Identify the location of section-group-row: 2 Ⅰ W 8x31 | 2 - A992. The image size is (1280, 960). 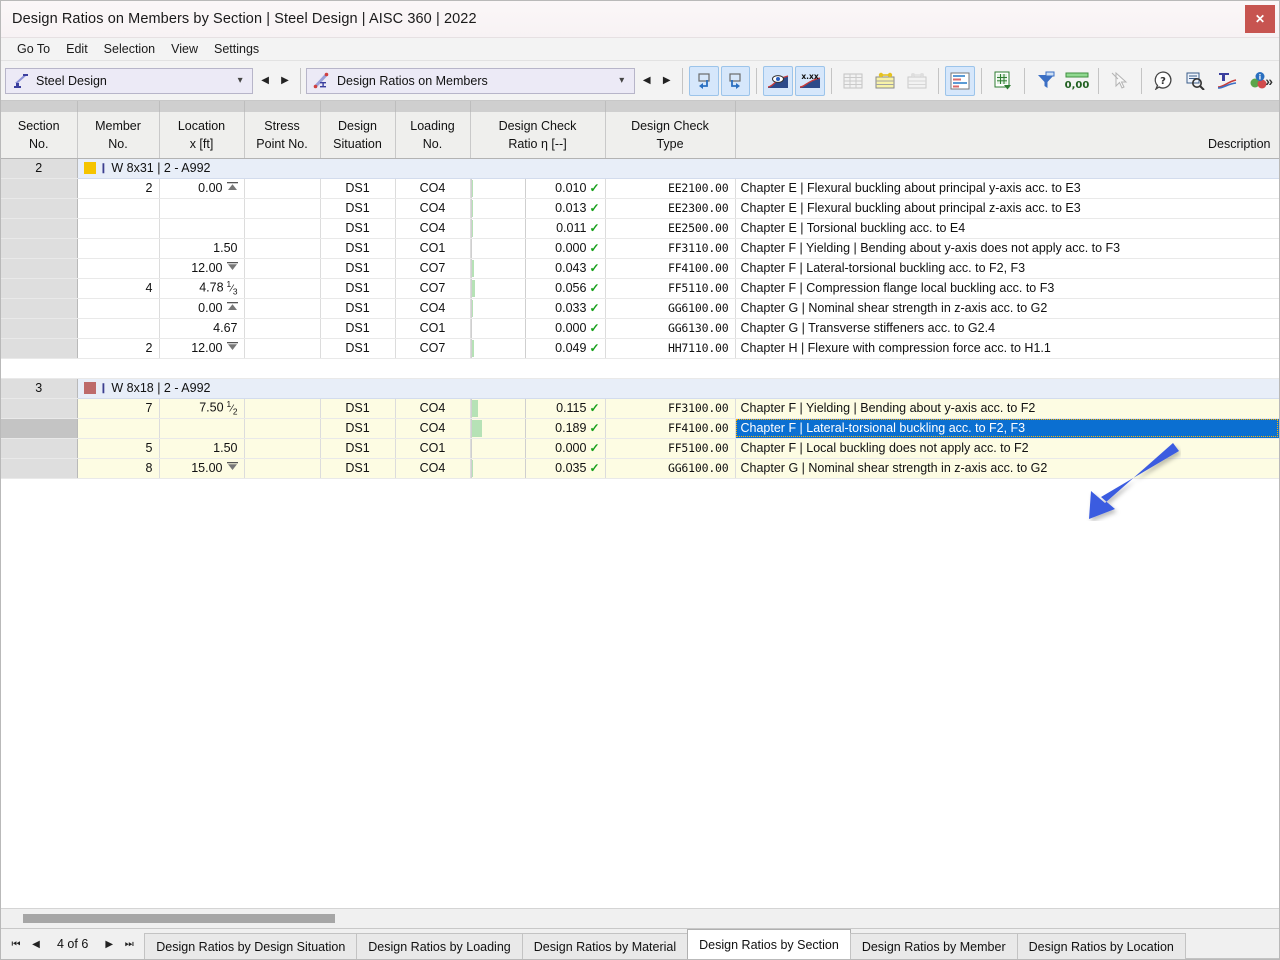
(640, 168).